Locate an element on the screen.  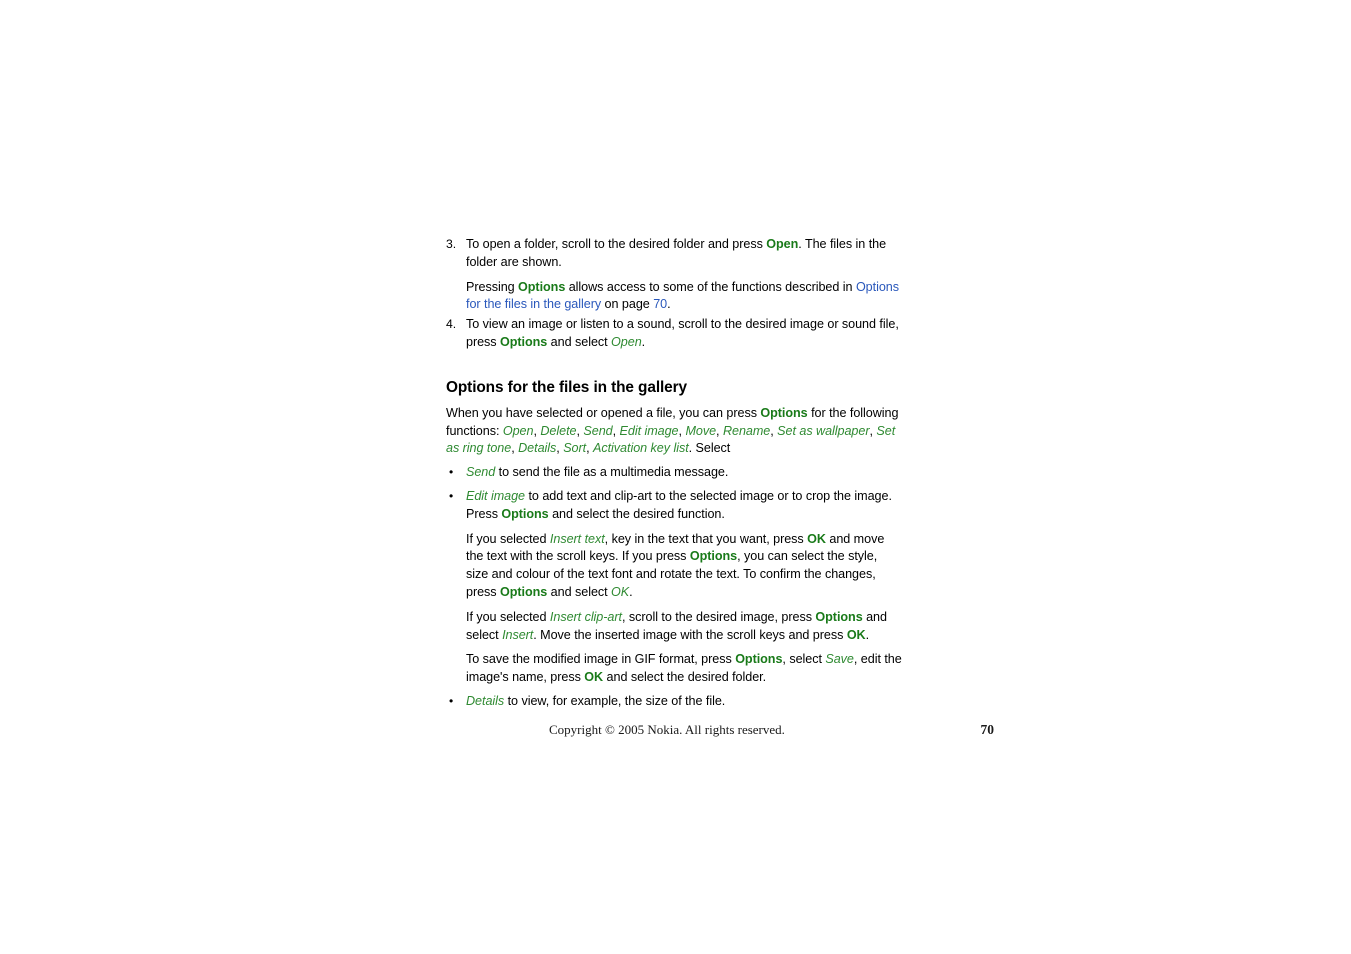
ui-menu-item: Move is located at coordinates (701, 430).